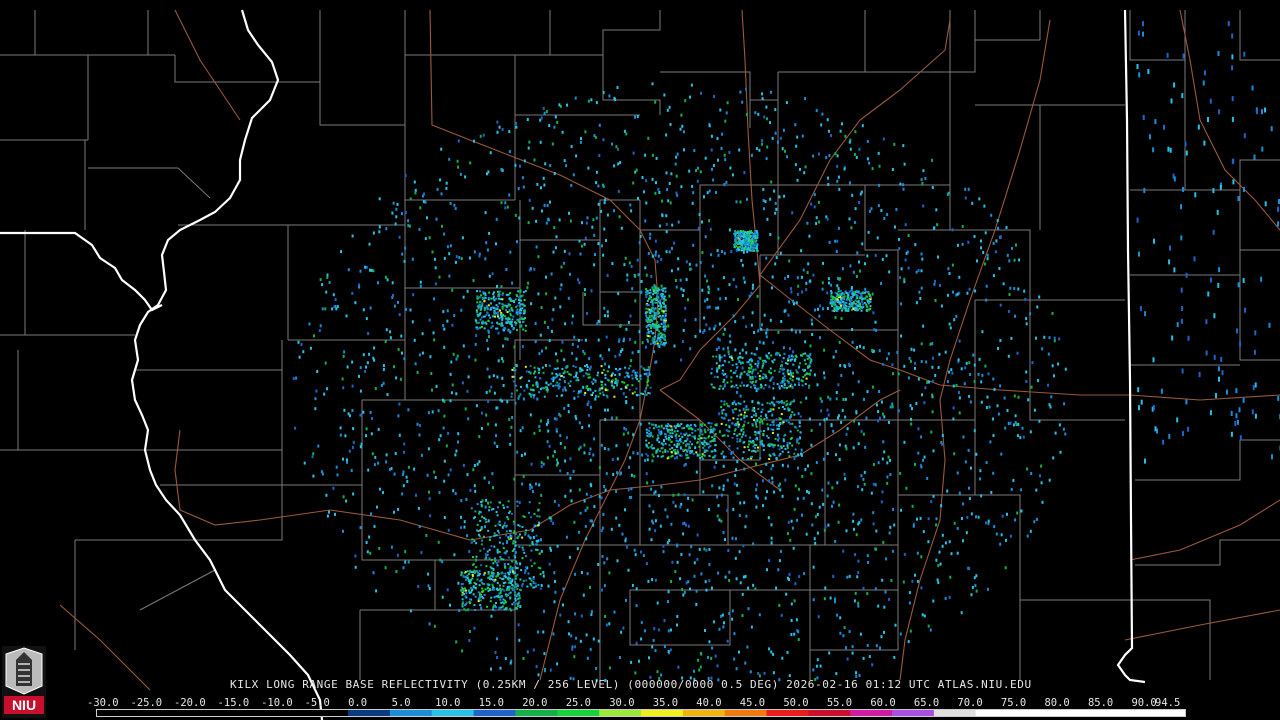  Describe the element at coordinates (622, 703) in the screenshot. I see `scale-label: 30.0` at that location.